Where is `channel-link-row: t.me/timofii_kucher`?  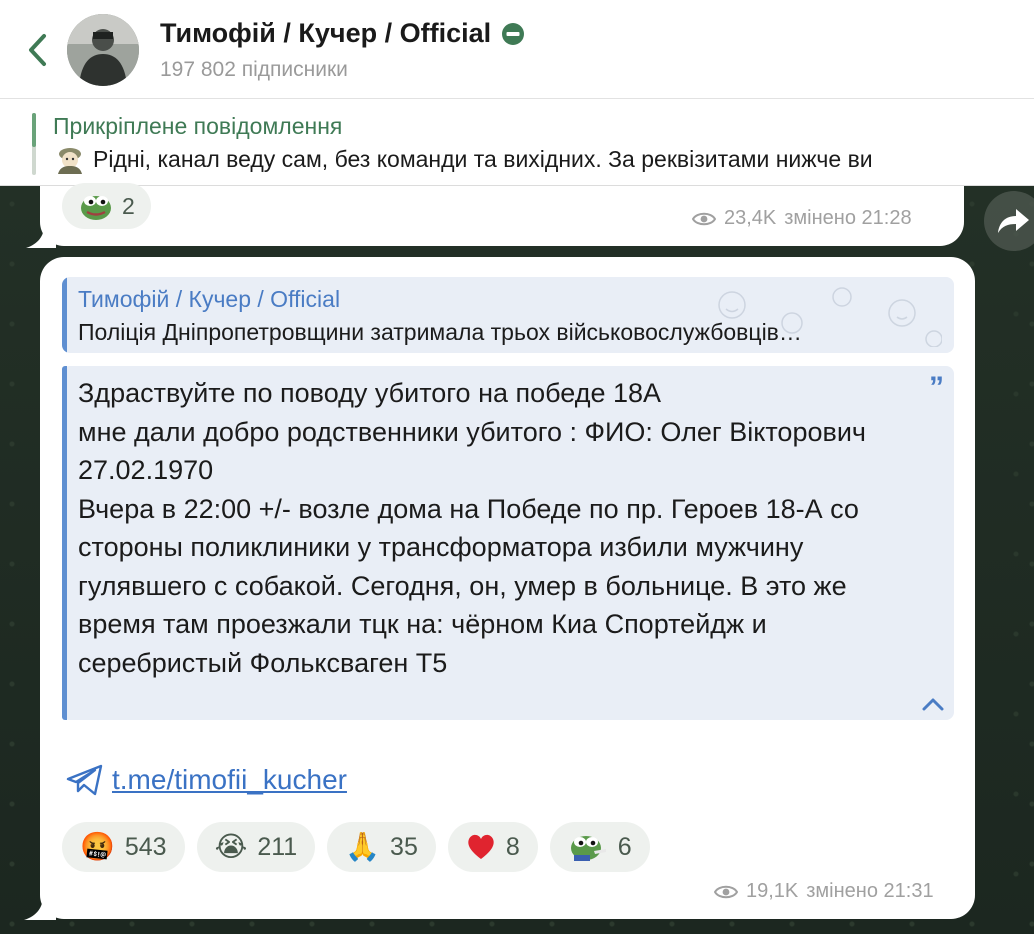 channel-link-row: t.me/timofii_kucher is located at coordinates (206, 780).